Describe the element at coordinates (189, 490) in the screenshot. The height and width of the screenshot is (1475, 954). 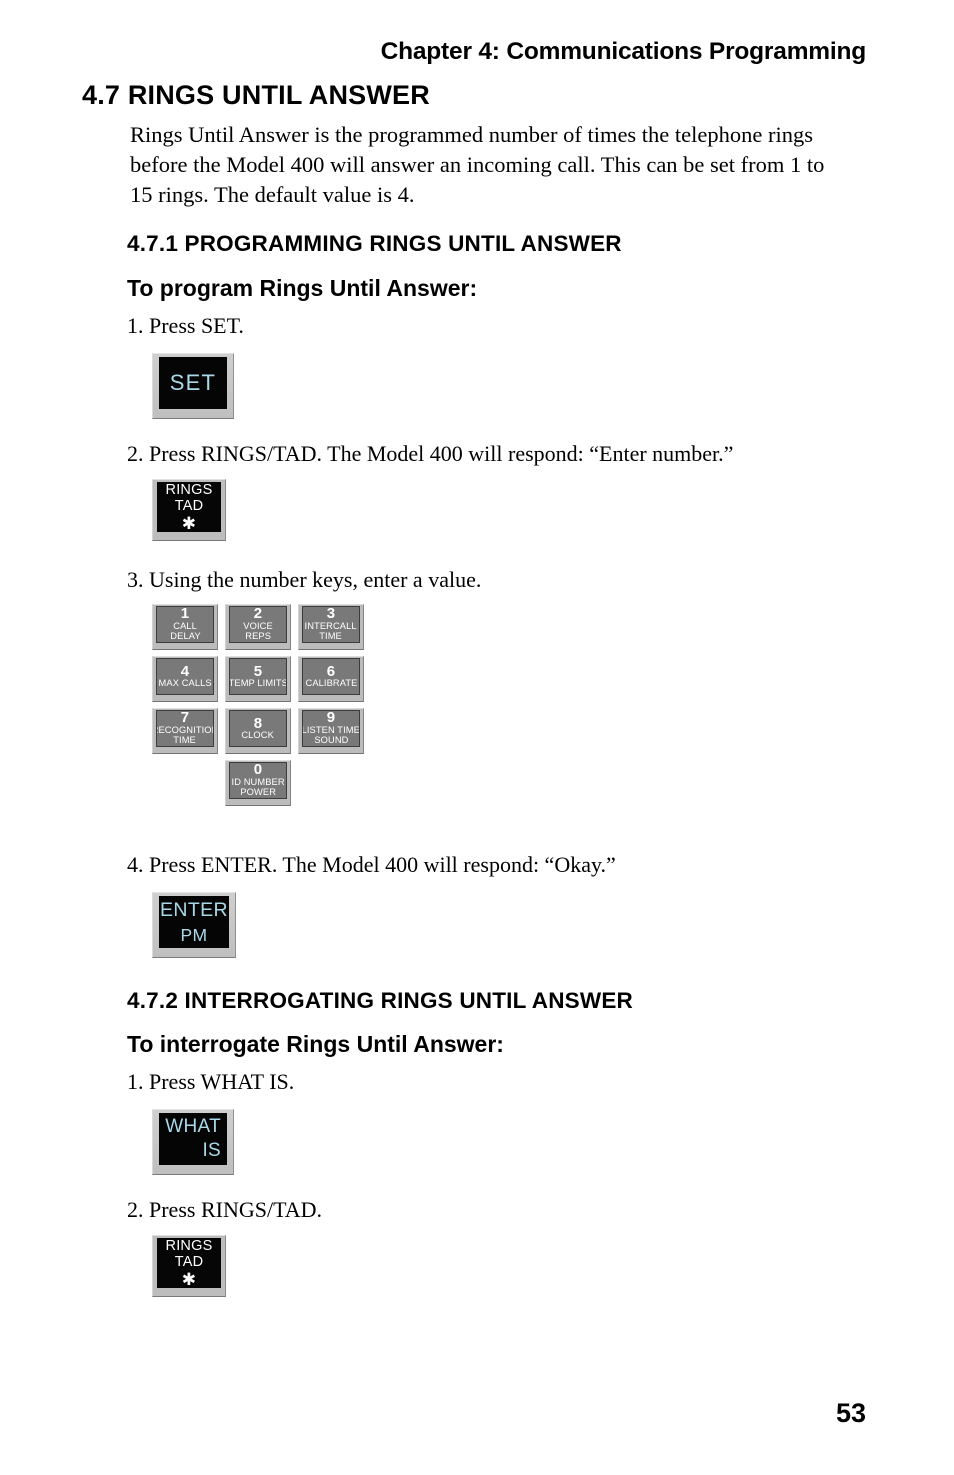
I see `key-rings-tad-label-rings: RINGS` at that location.